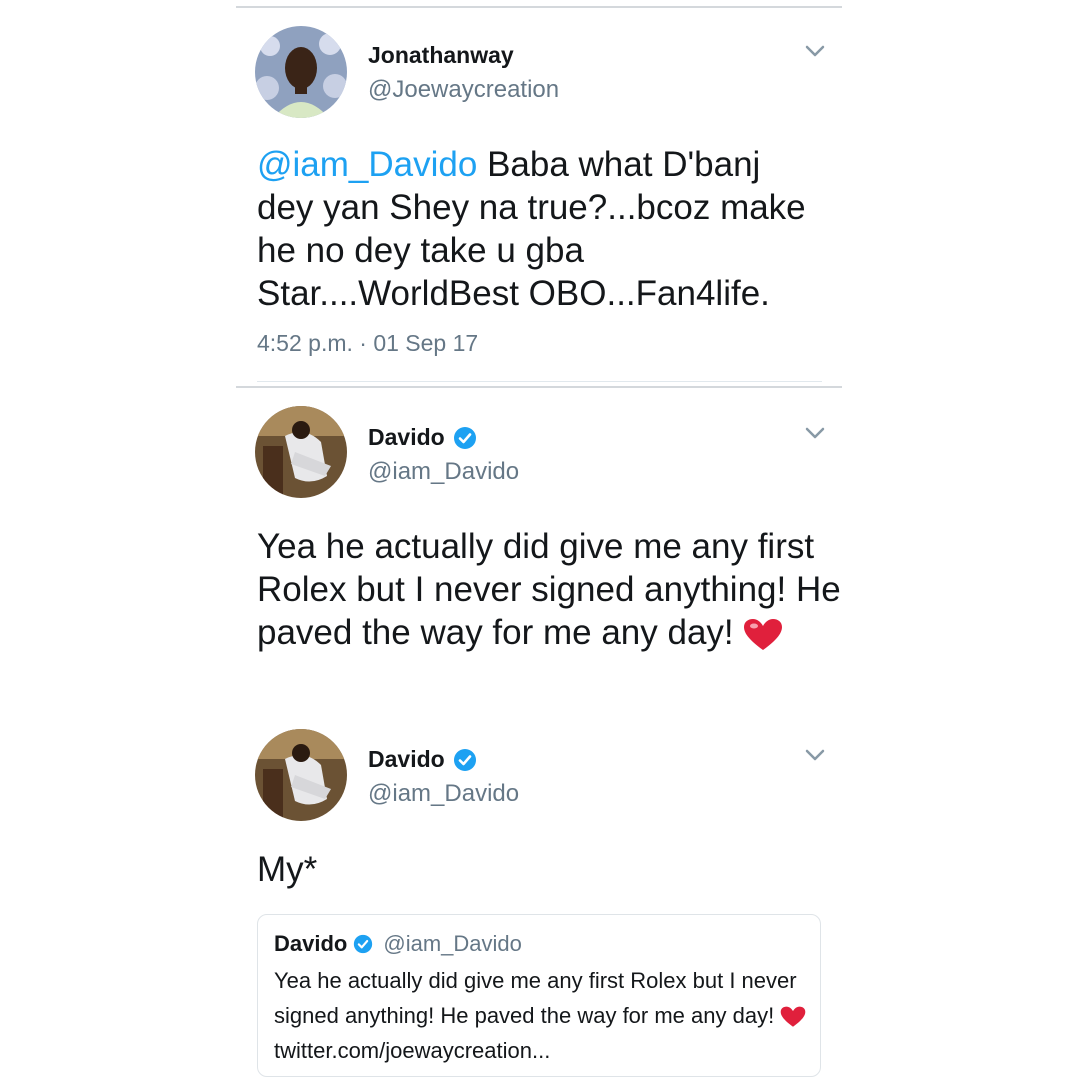 This screenshot has height=1080, width=1080. Describe the element at coordinates (311, 943) in the screenshot. I see `quoted-display-name: Davido` at that location.